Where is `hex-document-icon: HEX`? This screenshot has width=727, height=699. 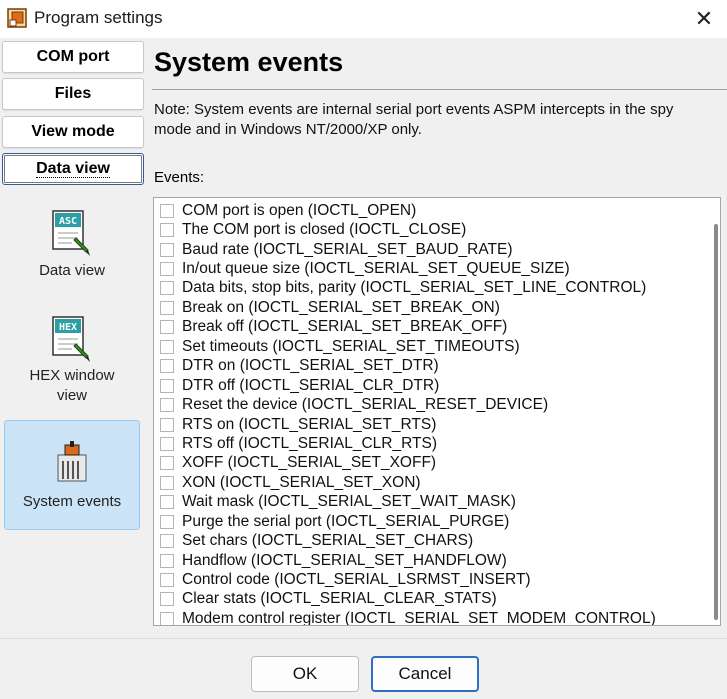
hex-document-icon: HEX is located at coordinates (71, 339).